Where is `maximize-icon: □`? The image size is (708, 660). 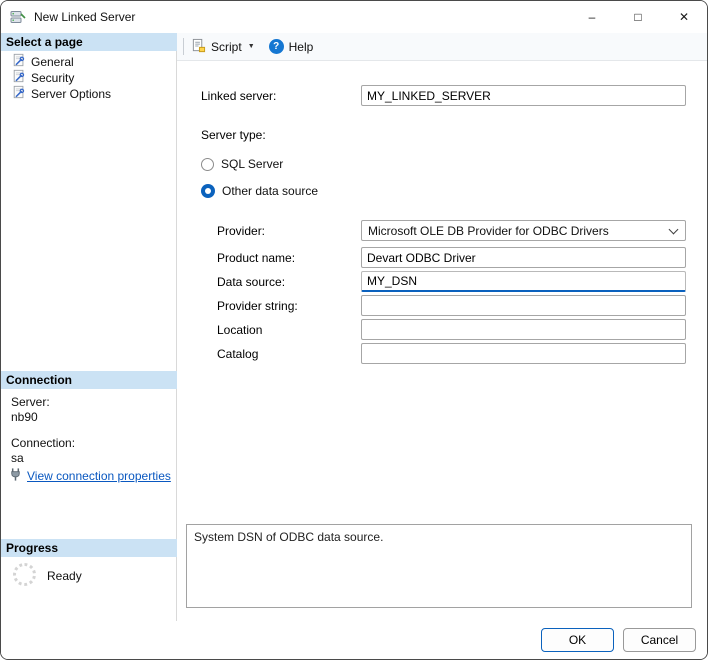 maximize-icon: □ is located at coordinates (638, 17).